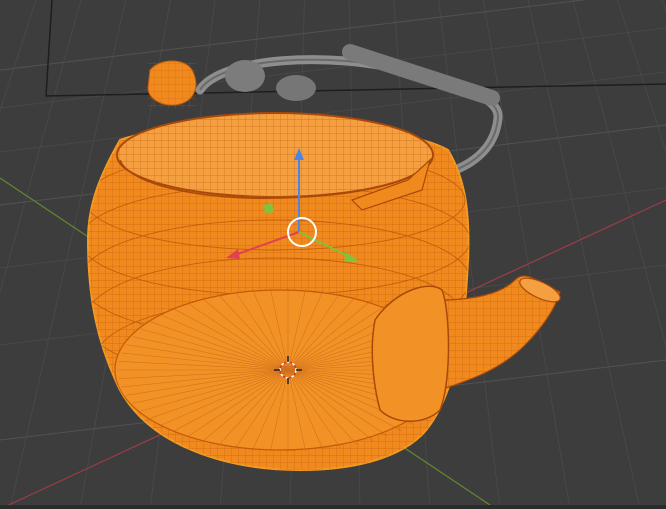 Image resolution: width=666 pixels, height=509 pixels. I want to click on teapot-spout-mesh, so click(467, 347).